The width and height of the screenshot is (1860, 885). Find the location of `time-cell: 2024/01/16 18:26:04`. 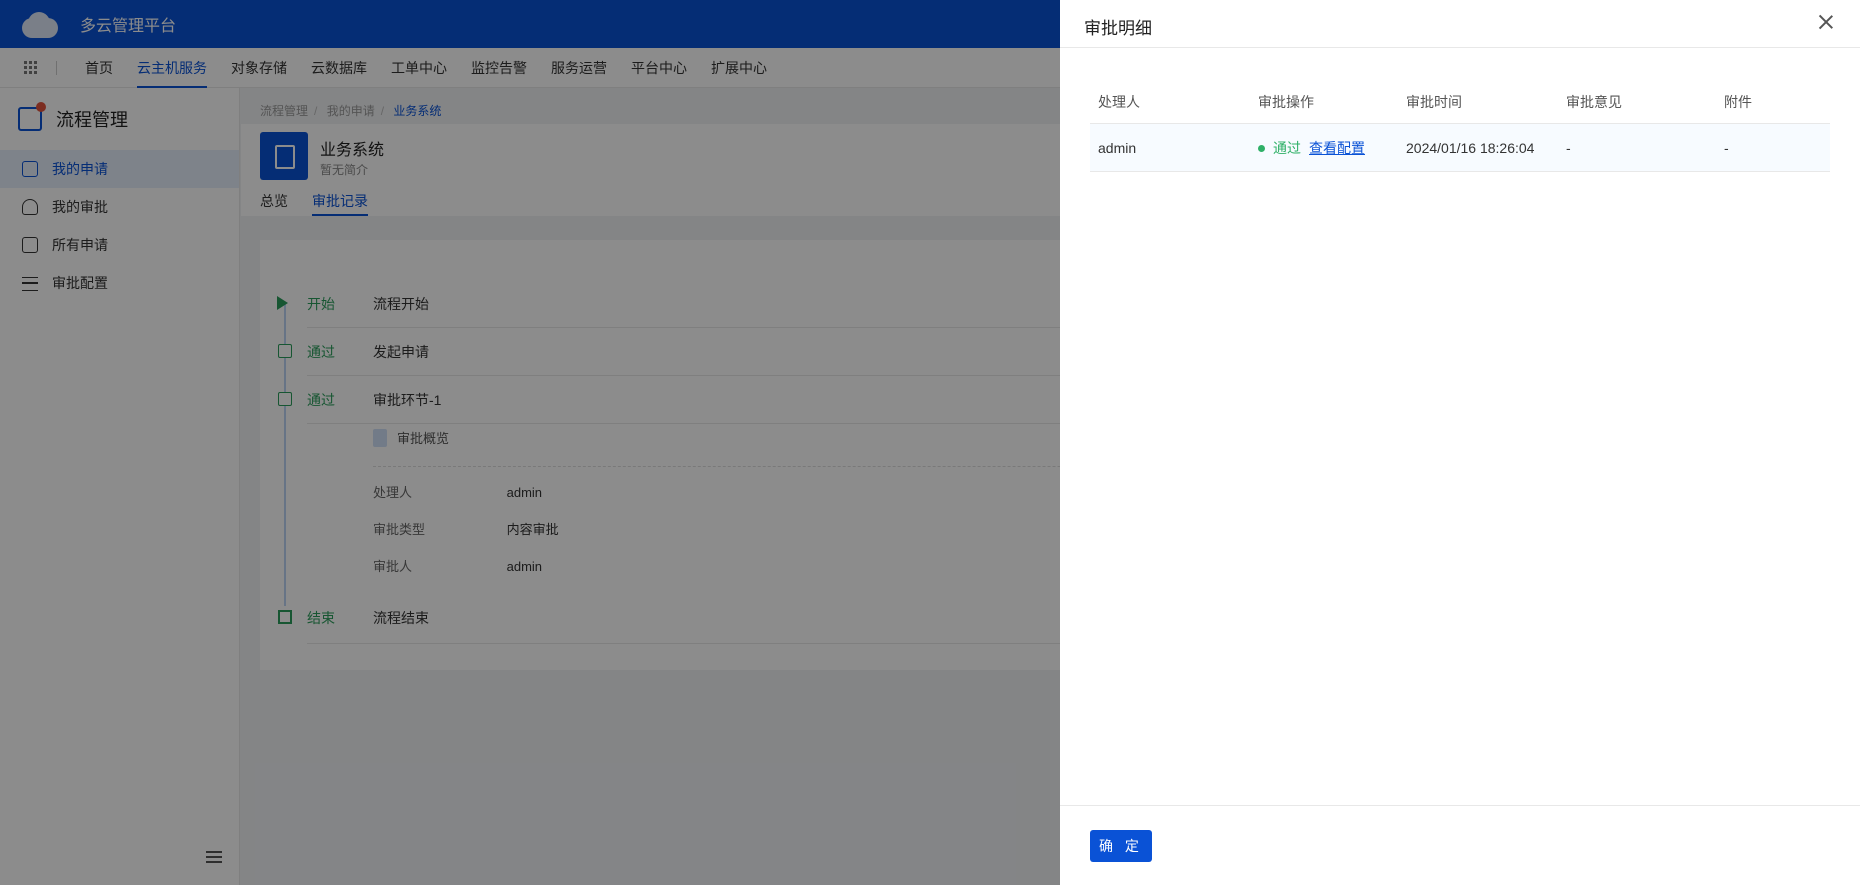

time-cell: 2024/01/16 18:26:04 is located at coordinates (1470, 147).